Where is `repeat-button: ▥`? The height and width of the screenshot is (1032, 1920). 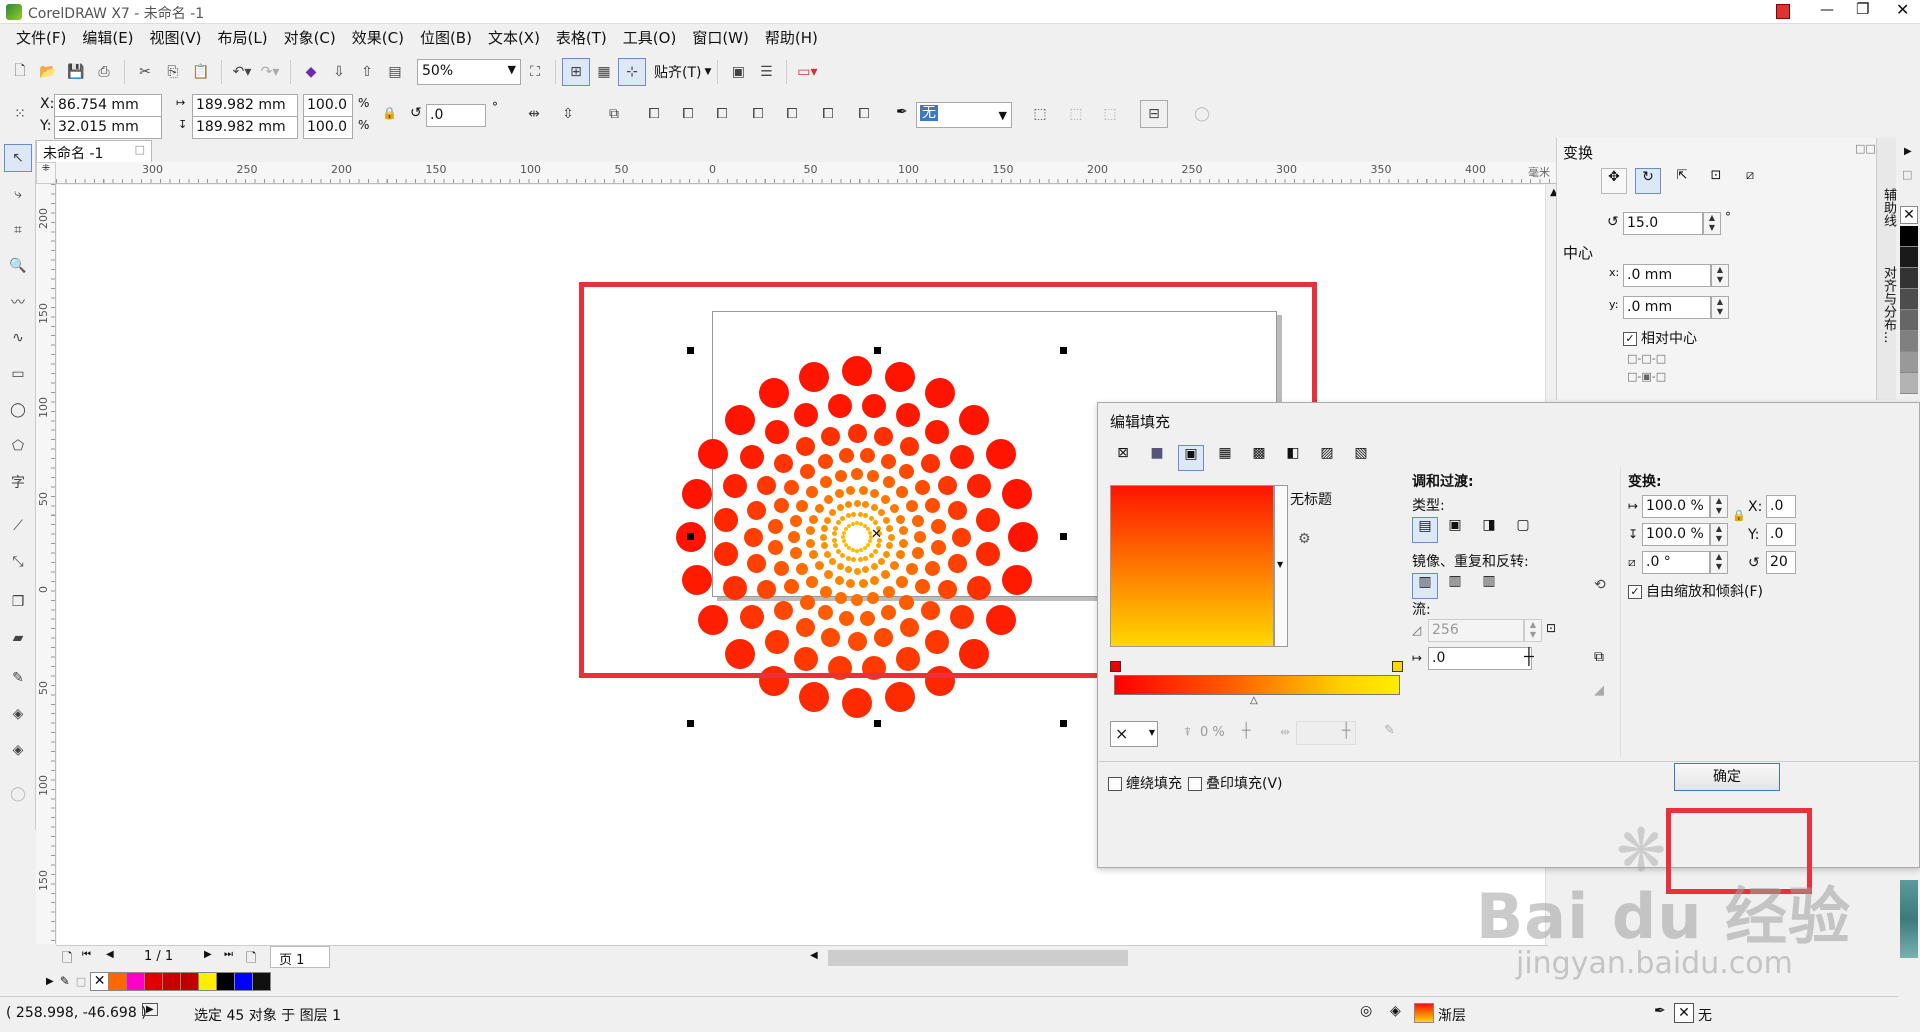 repeat-button: ▥ is located at coordinates (1489, 586).